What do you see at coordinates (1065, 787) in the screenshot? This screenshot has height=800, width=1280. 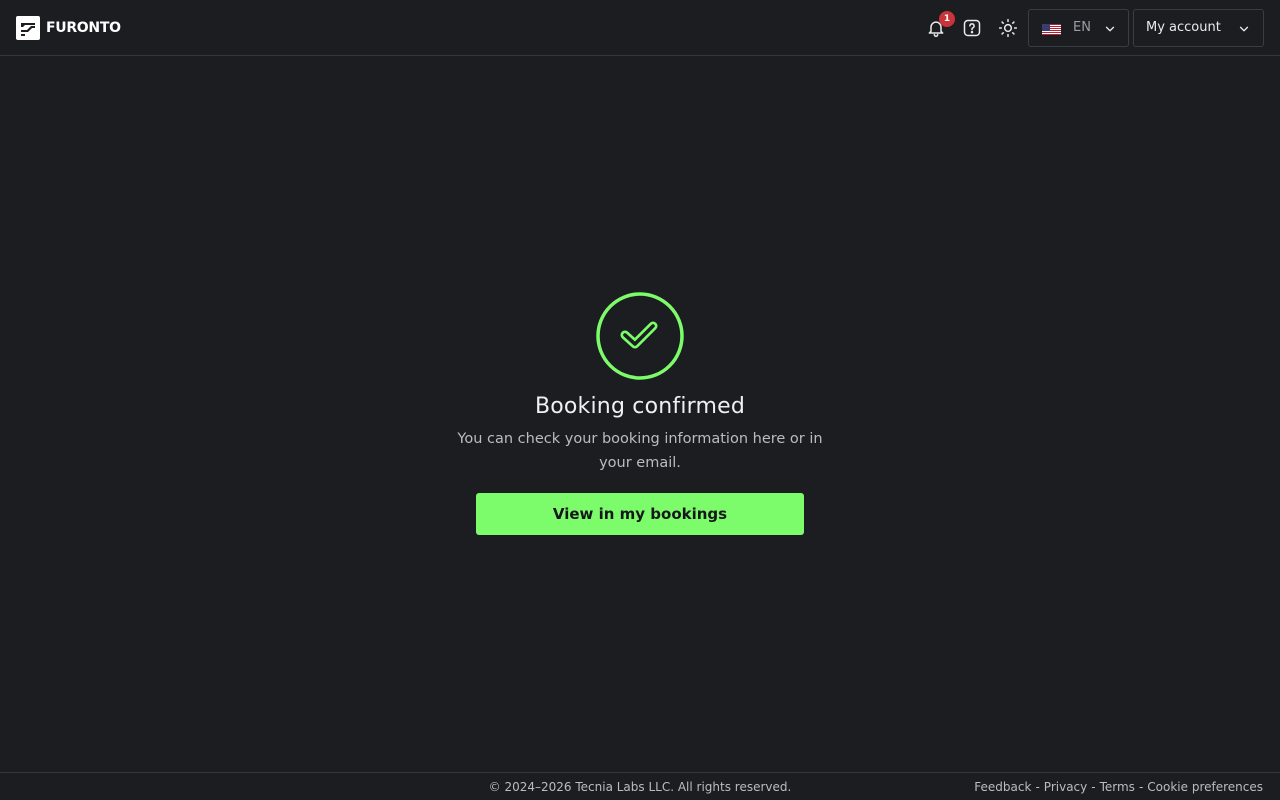 I see `privacy-link: Privacy` at bounding box center [1065, 787].